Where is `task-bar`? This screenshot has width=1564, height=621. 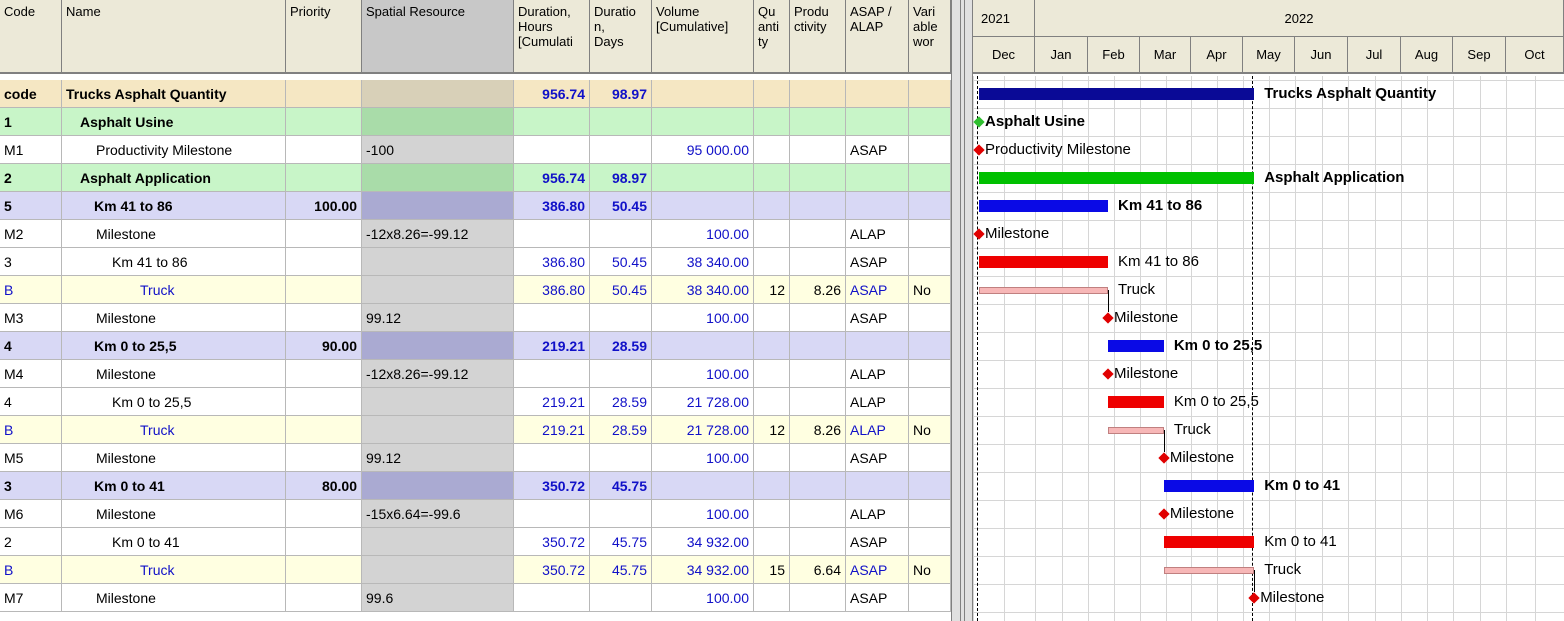 task-bar is located at coordinates (1044, 262).